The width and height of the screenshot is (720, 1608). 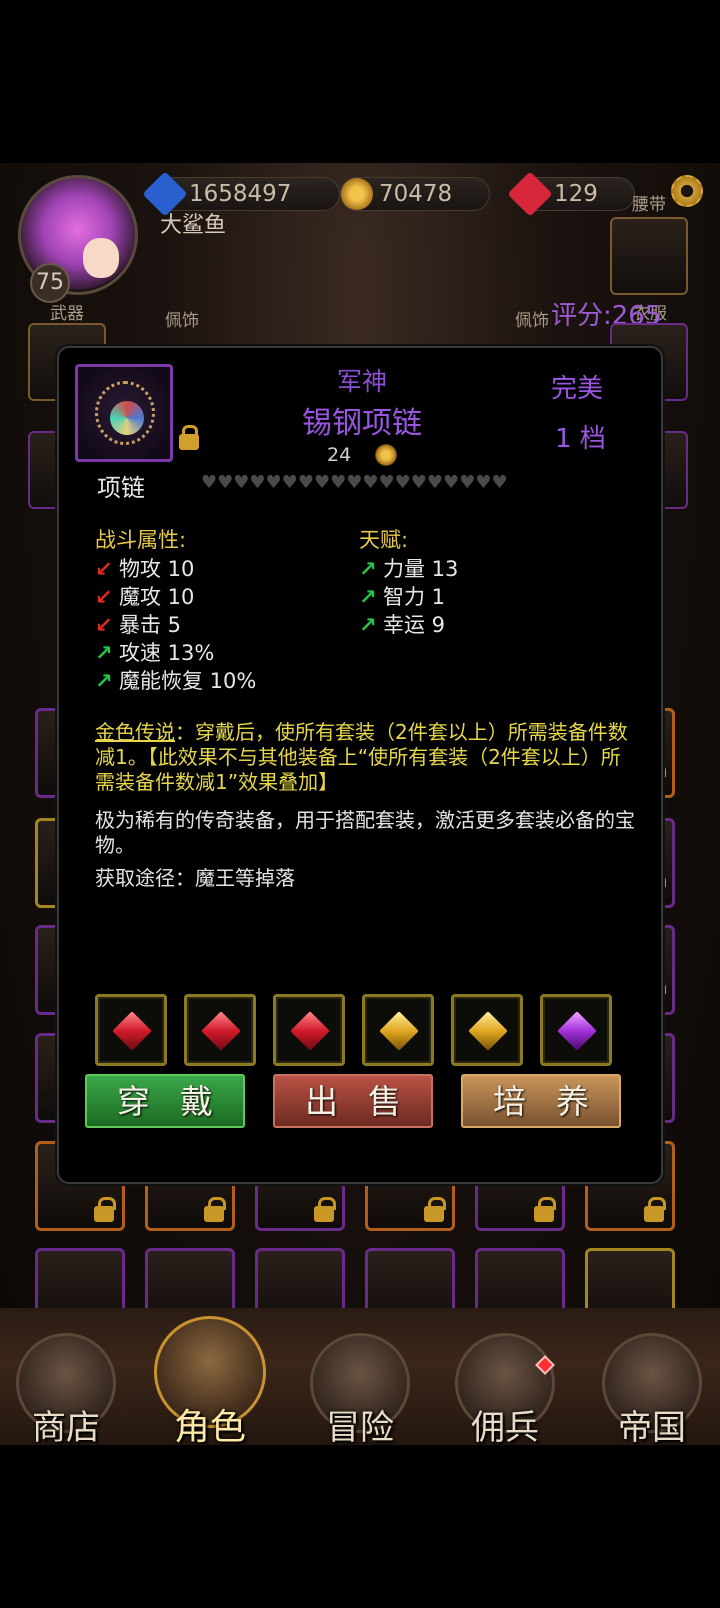 What do you see at coordinates (145, 597) in the screenshot?
I see `combat-stat: ↙ 魔攻 10` at bounding box center [145, 597].